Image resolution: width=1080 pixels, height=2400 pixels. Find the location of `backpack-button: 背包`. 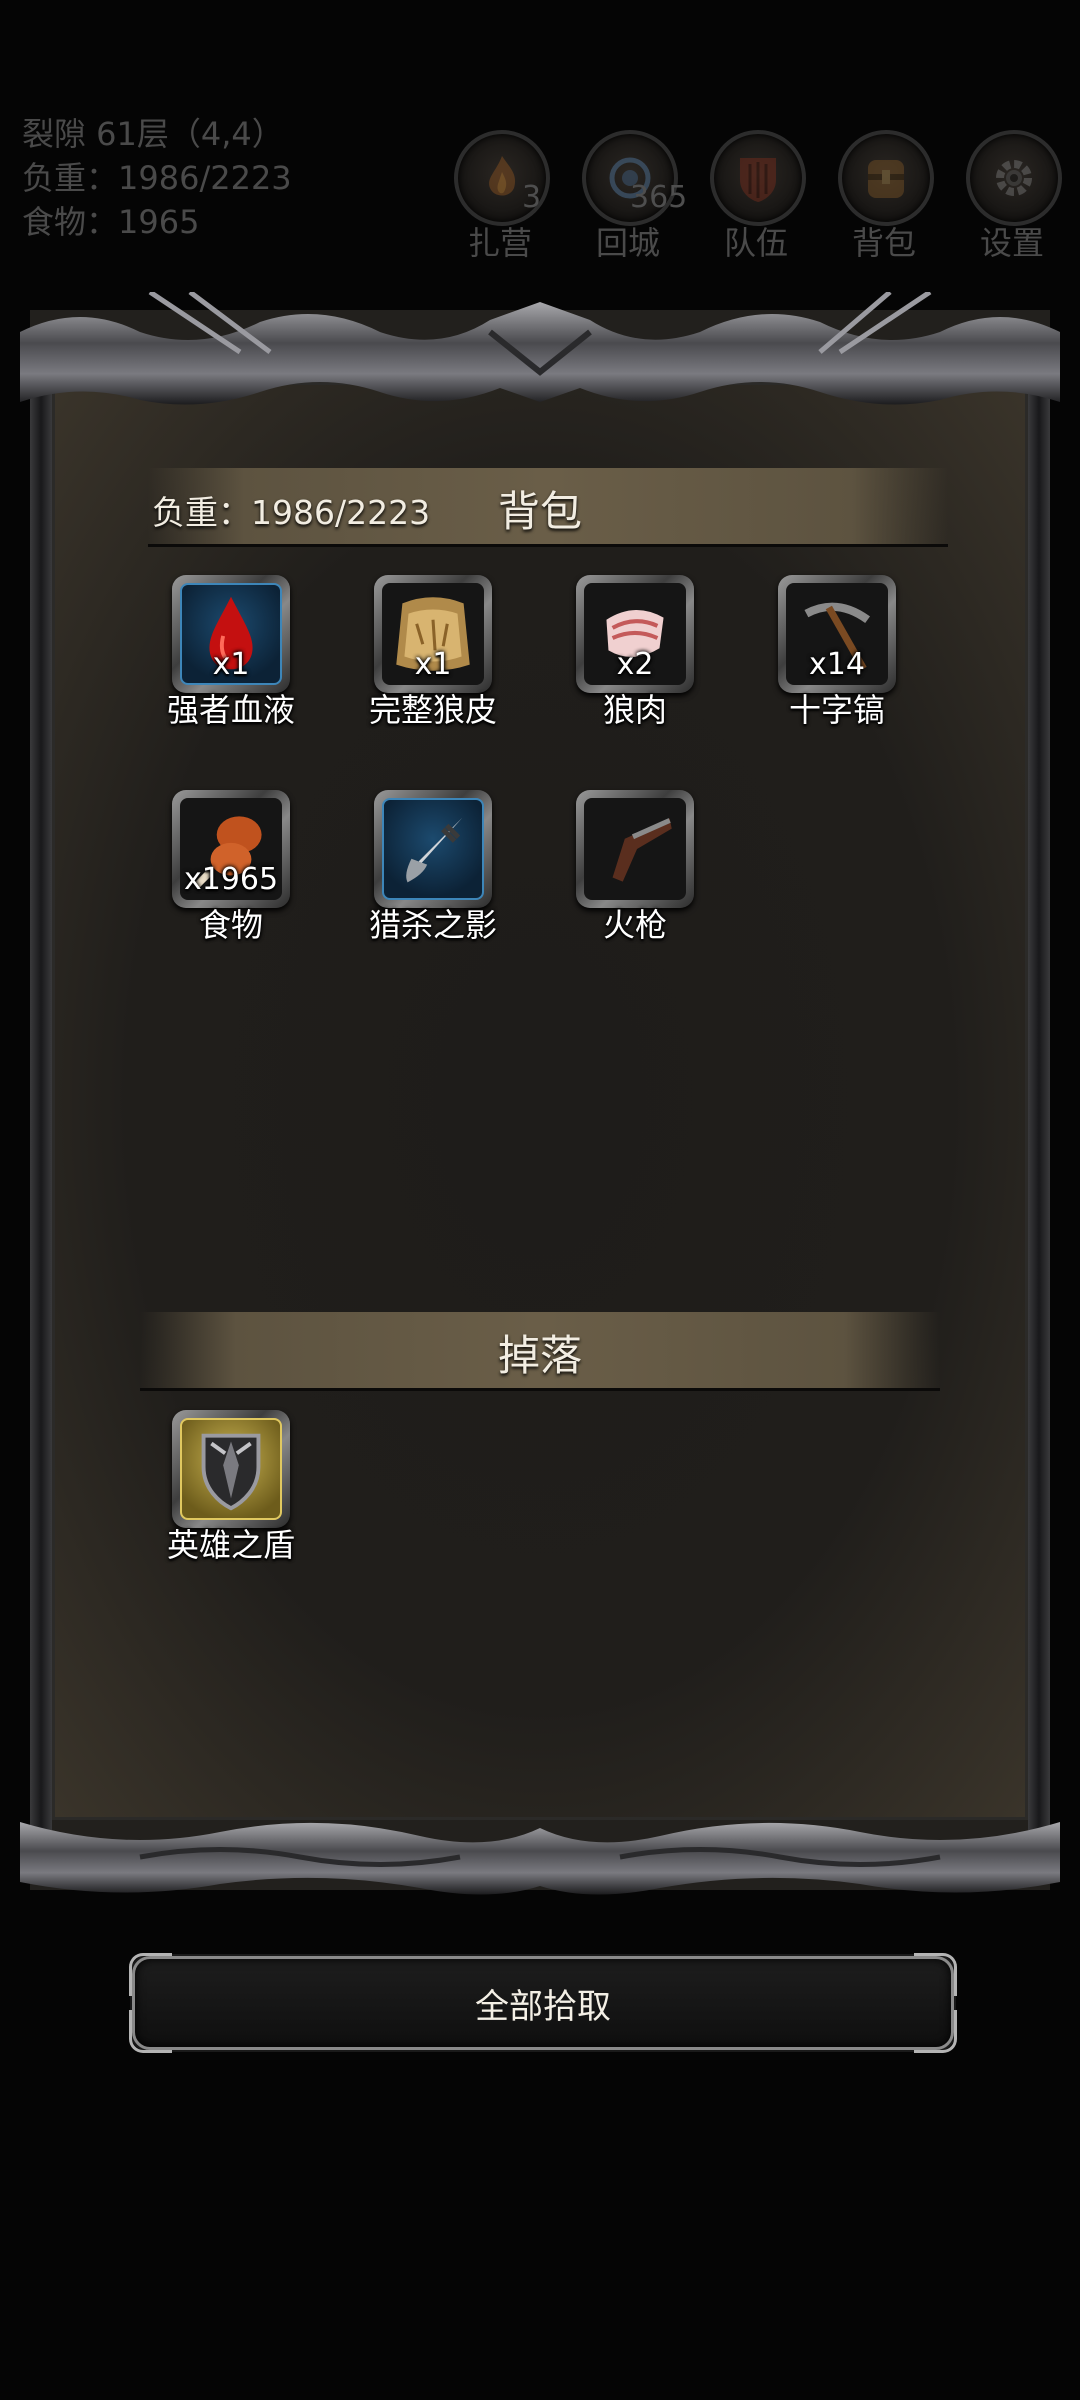

backpack-button: 背包 is located at coordinates (884, 196).